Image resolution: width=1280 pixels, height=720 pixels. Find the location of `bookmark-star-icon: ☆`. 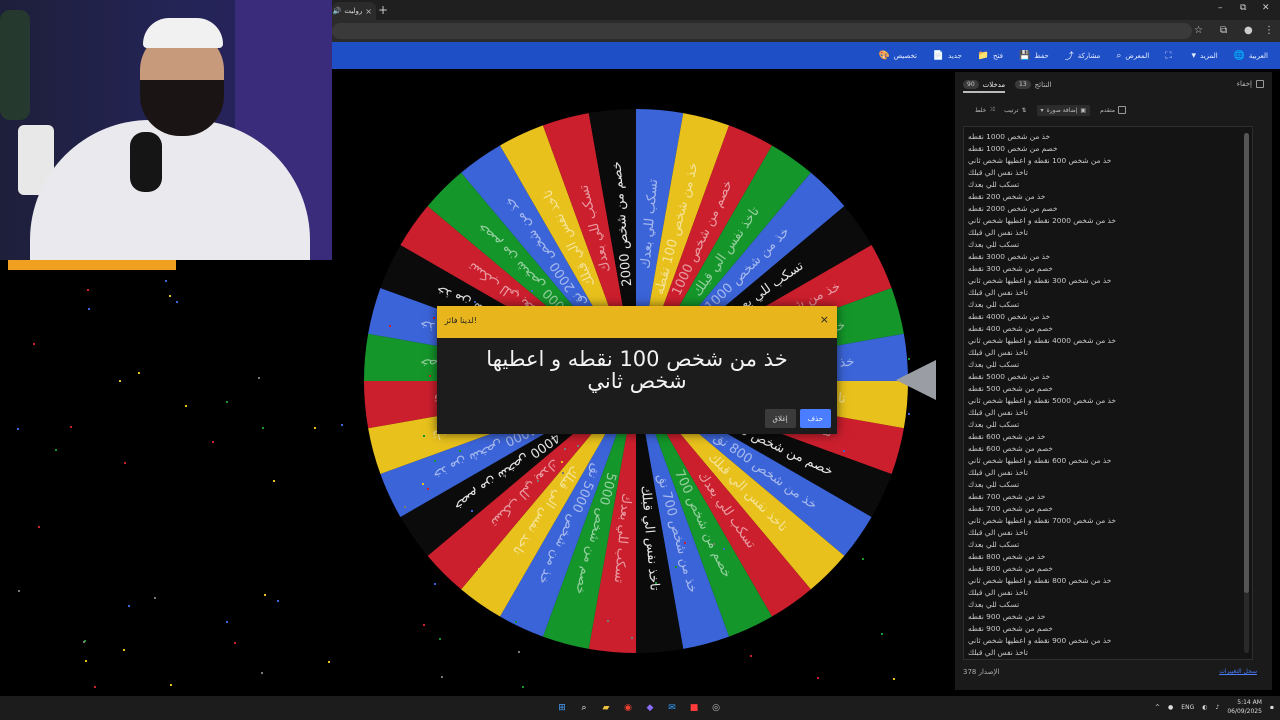

bookmark-star-icon: ☆ is located at coordinates (1198, 30).